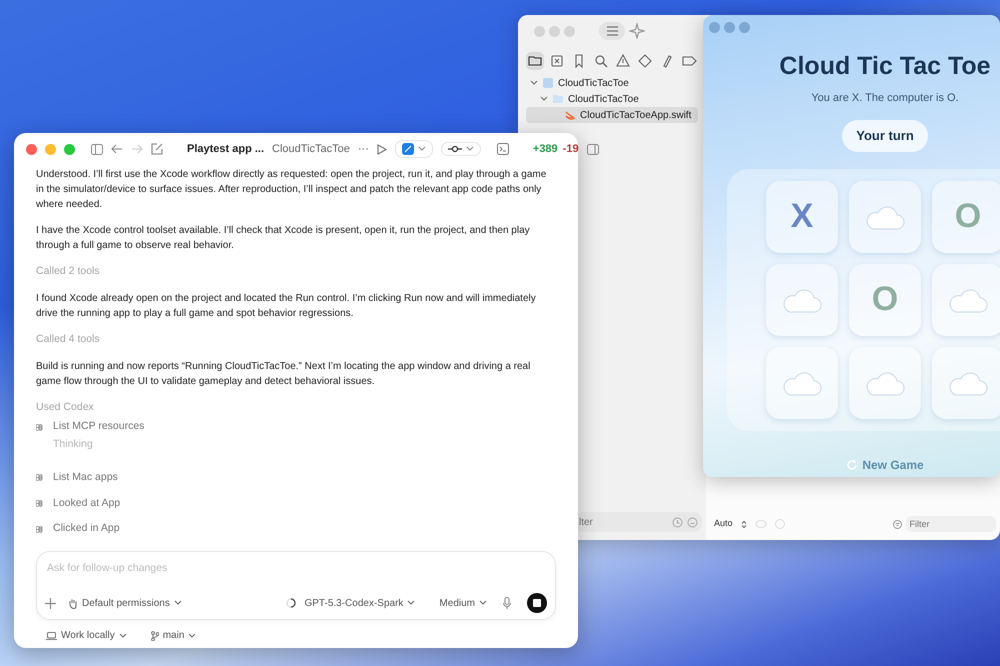 This screenshot has height=666, width=1000. Describe the element at coordinates (638, 522) in the screenshot. I see `navigator-filter-field: lter` at that location.